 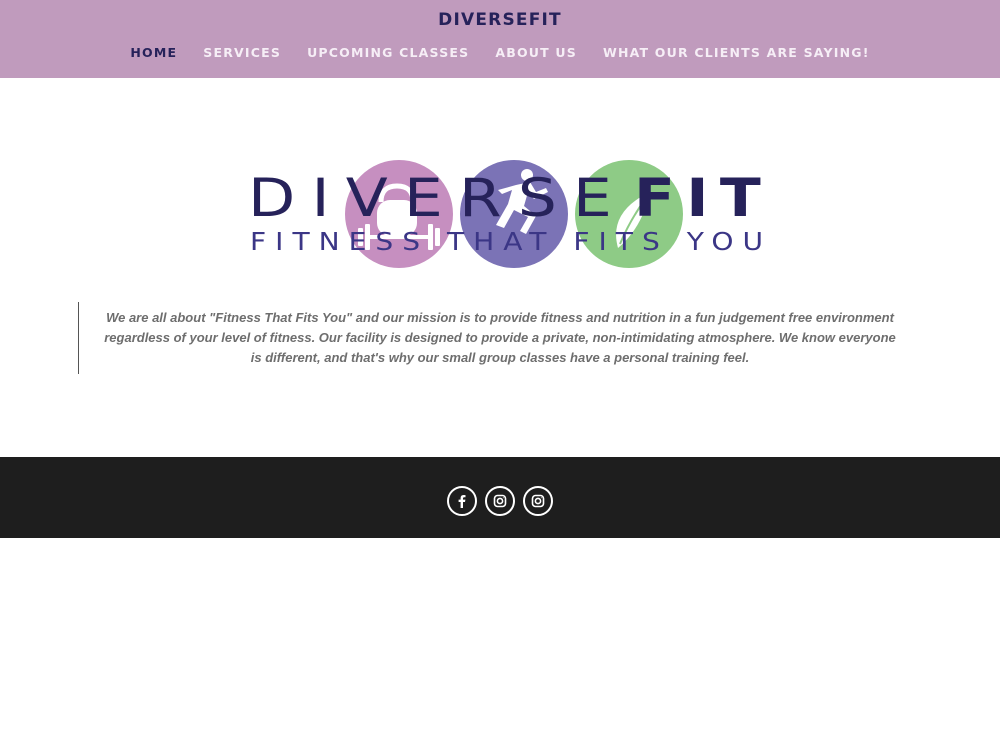 I want to click on logo-word-light: DIVERSE, so click(x=438, y=198).